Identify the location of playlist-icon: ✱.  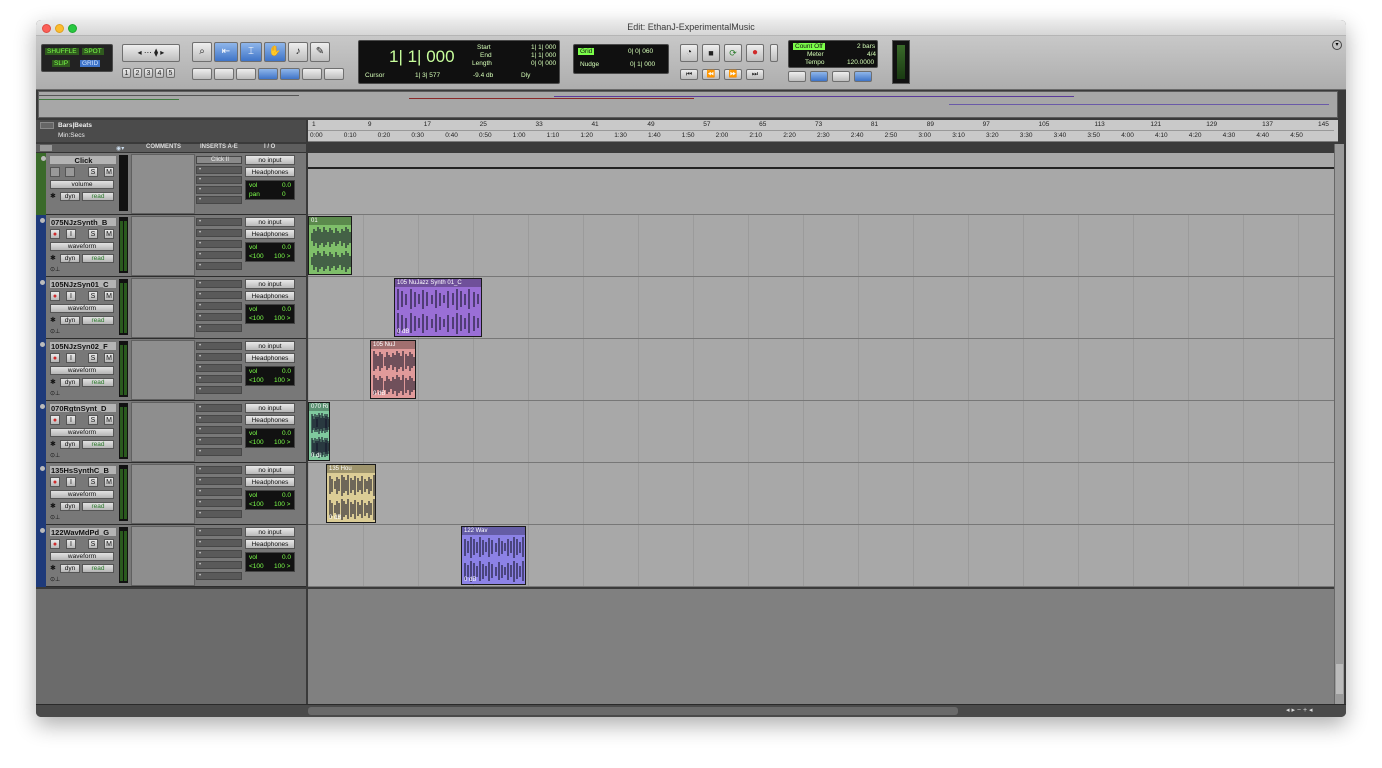
(53, 320).